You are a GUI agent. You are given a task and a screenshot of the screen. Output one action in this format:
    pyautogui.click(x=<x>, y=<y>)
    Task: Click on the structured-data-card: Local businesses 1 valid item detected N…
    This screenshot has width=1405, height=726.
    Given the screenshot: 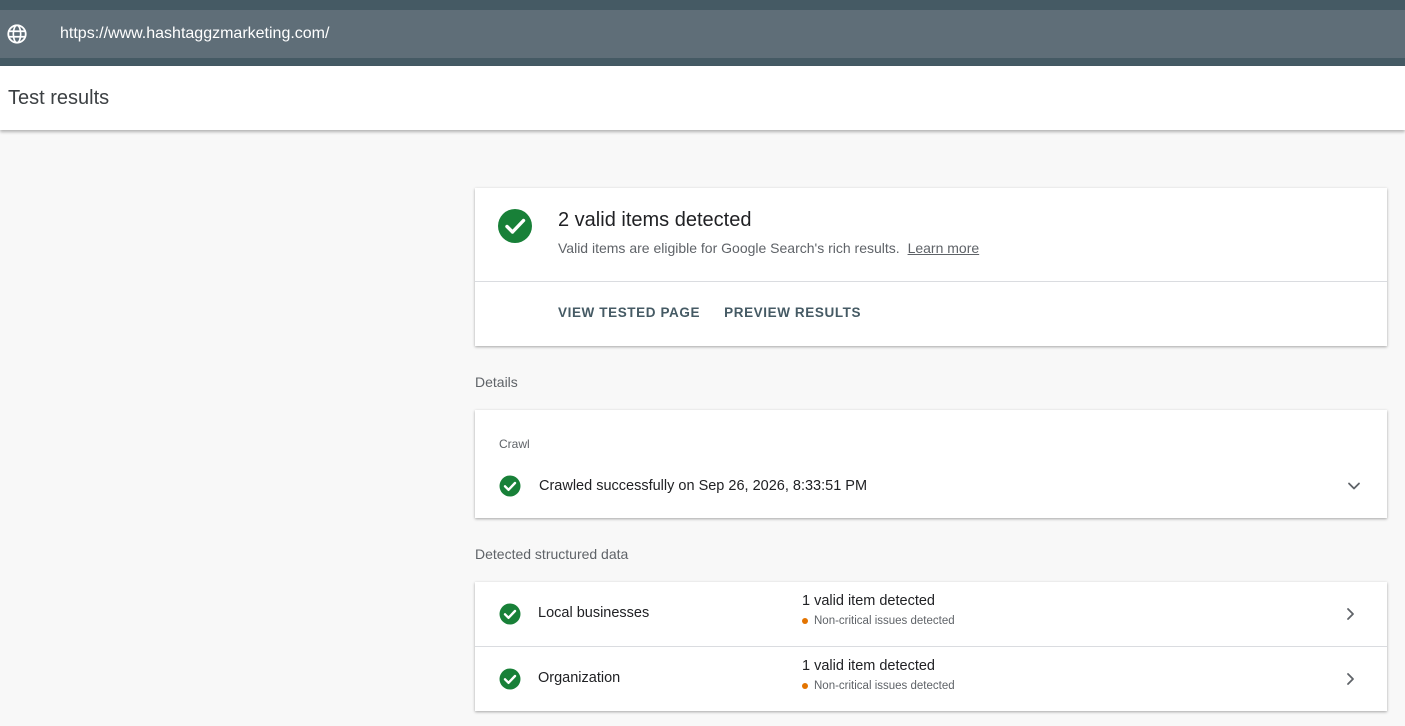 What is the action you would take?
    pyautogui.click(x=931, y=646)
    